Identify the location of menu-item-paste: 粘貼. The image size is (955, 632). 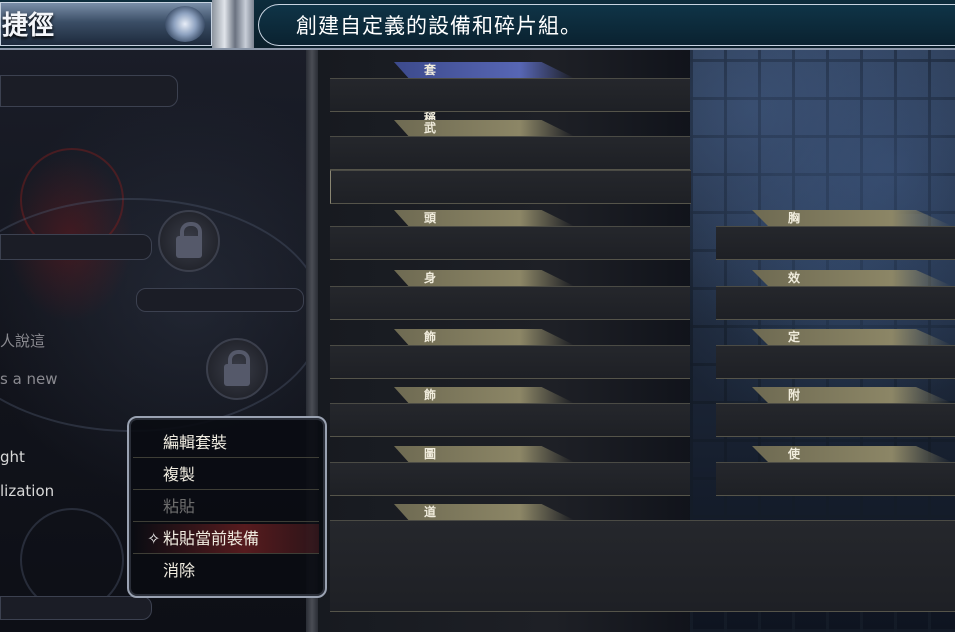
(226, 507).